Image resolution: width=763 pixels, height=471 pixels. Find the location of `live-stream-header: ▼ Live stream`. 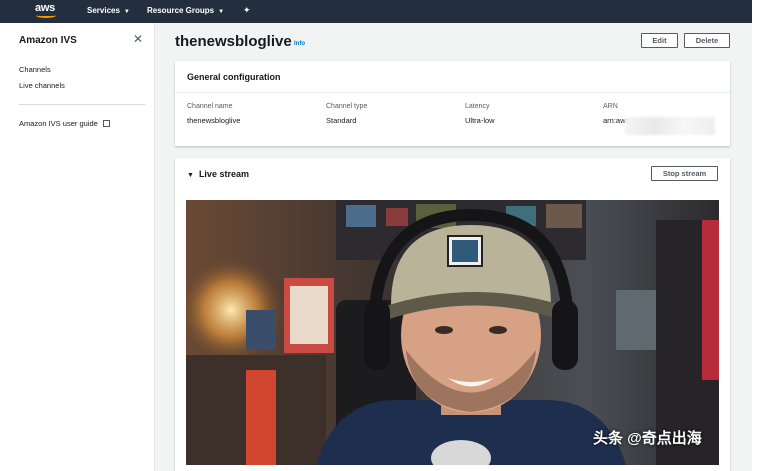

live-stream-header: ▼ Live stream is located at coordinates (218, 174).